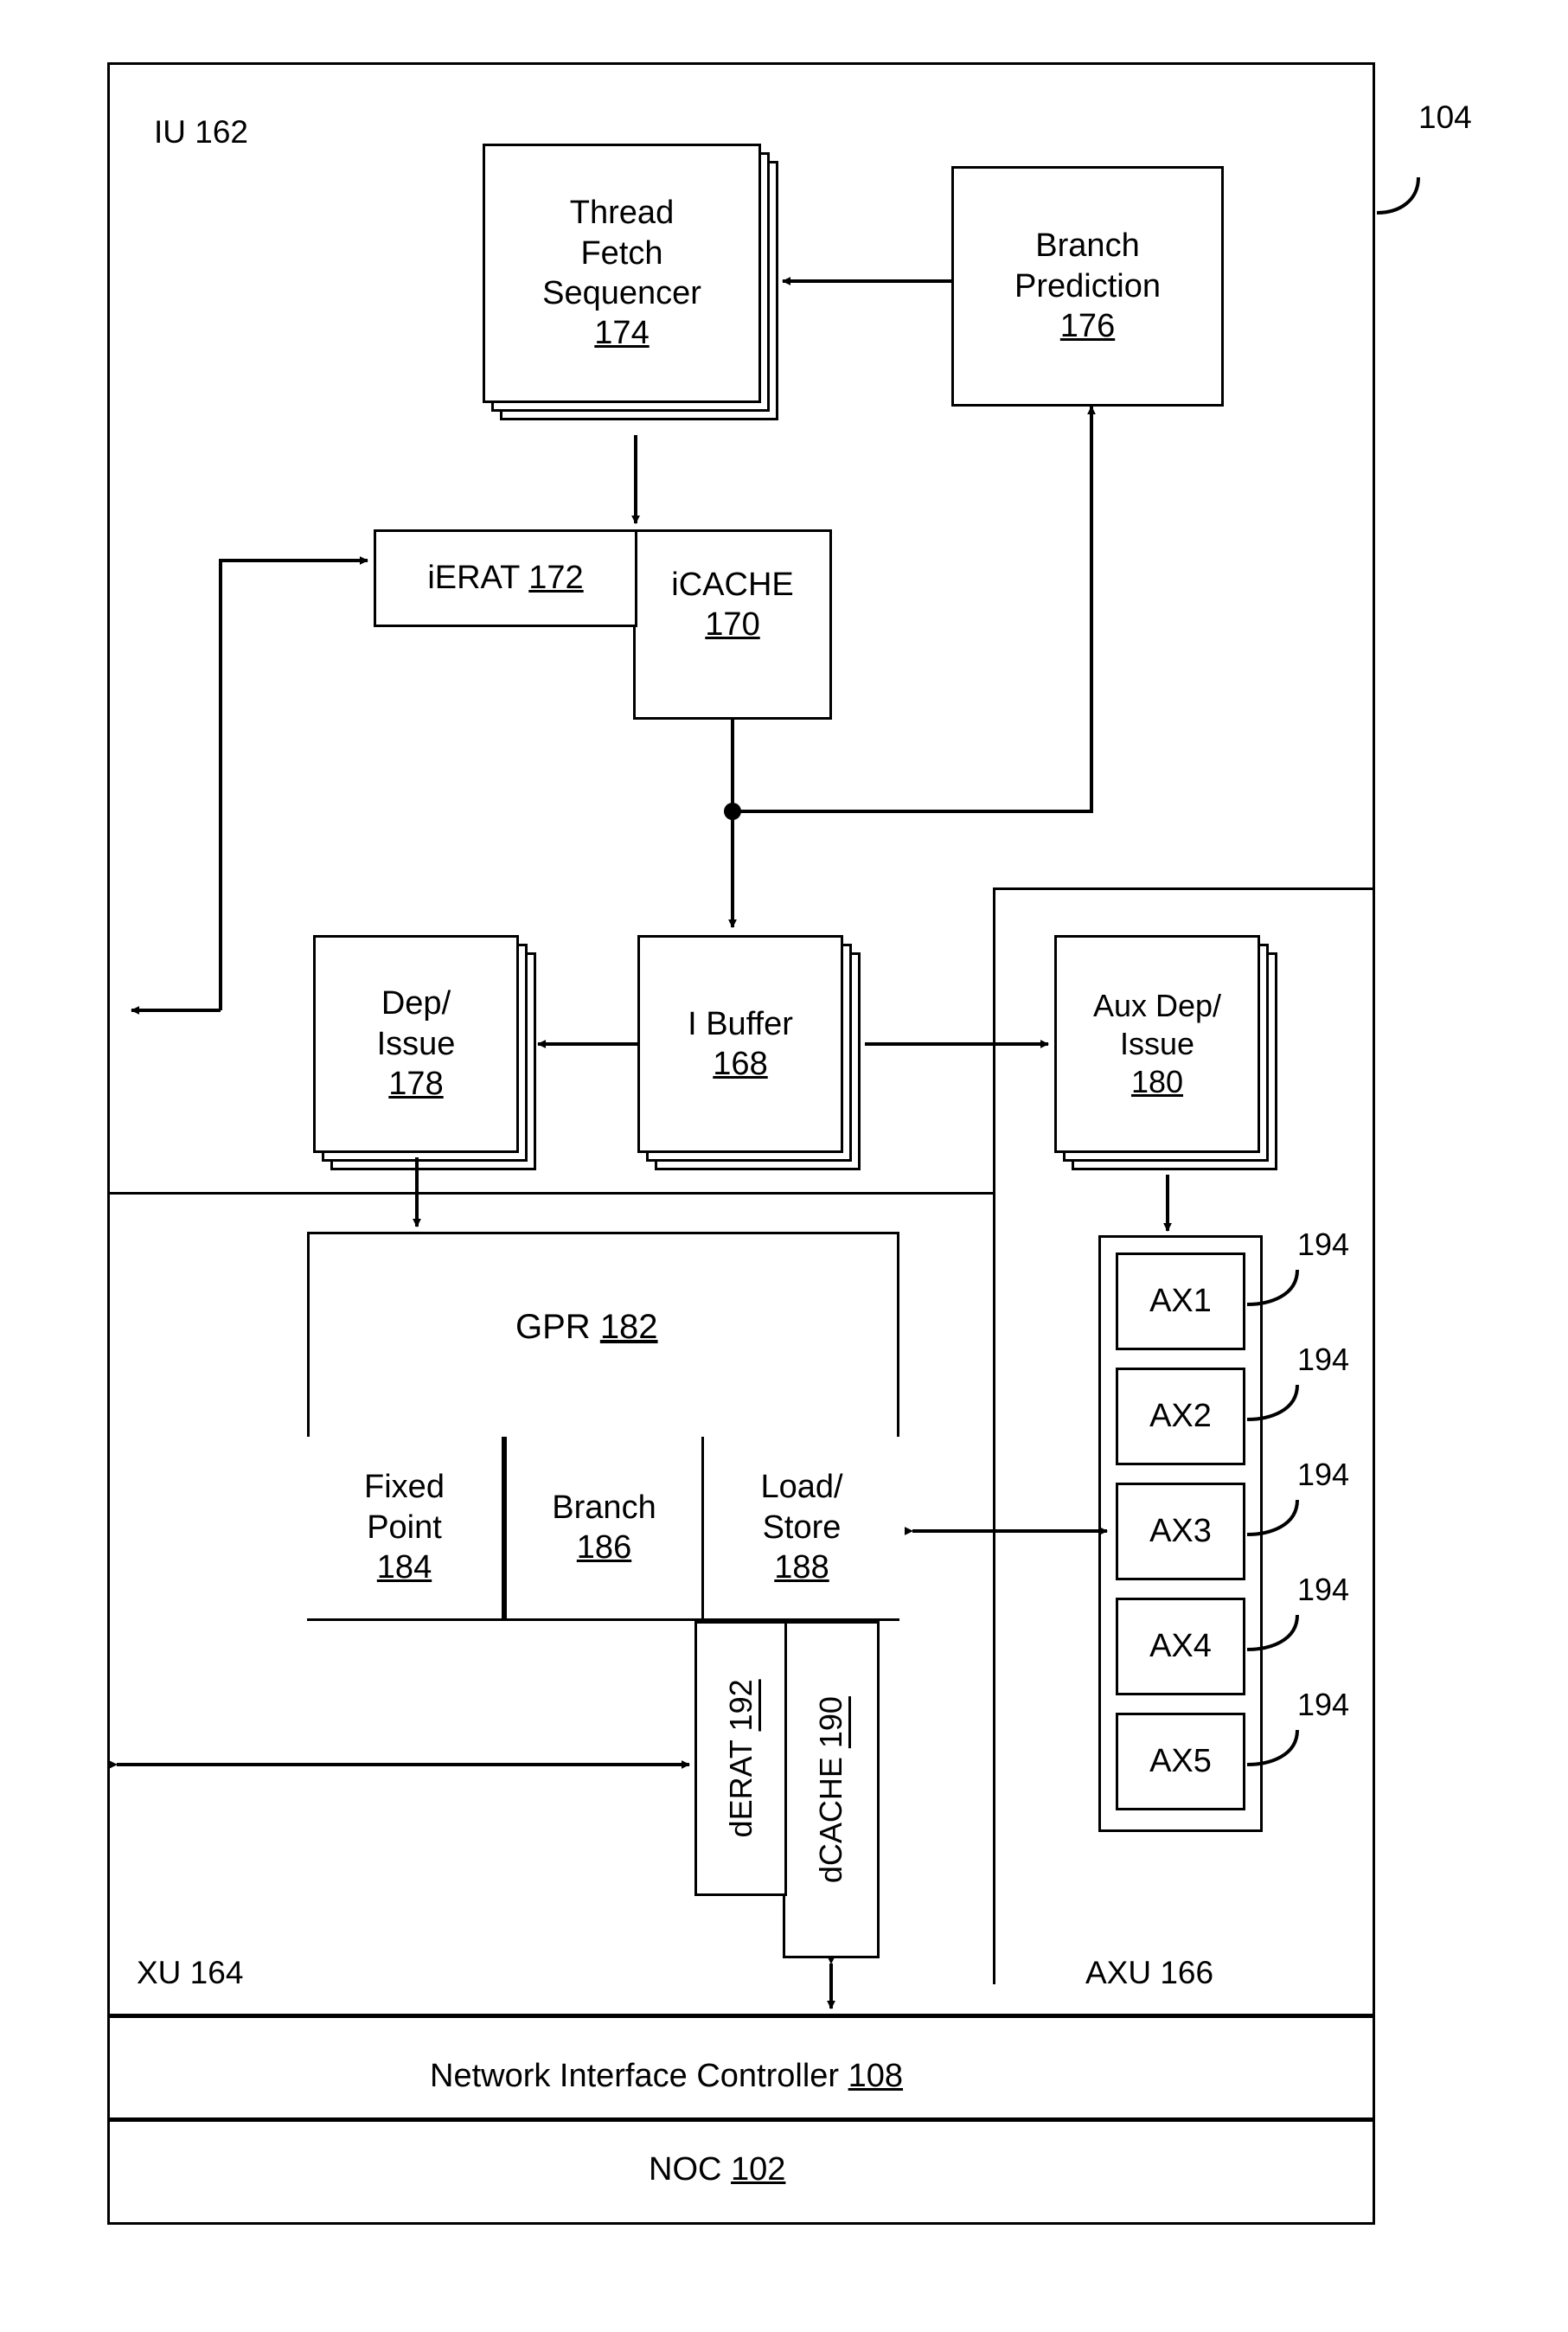  I want to click on ref-194-ax2: 194, so click(1323, 1359).